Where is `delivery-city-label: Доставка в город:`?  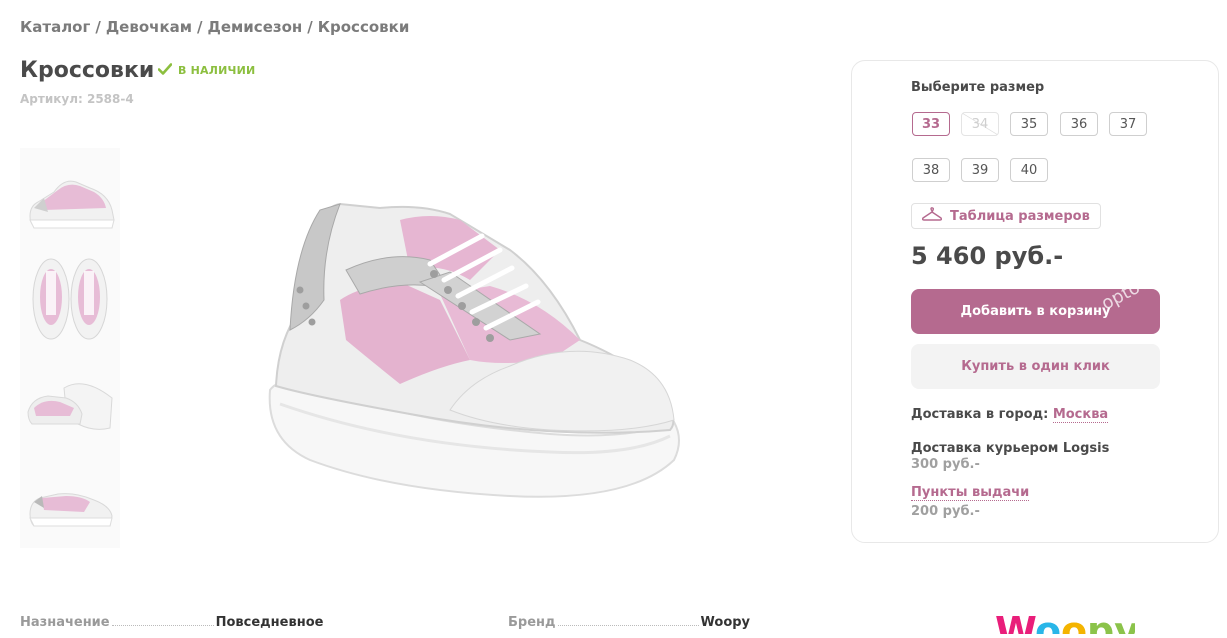
delivery-city-label: Доставка в город: is located at coordinates (980, 414).